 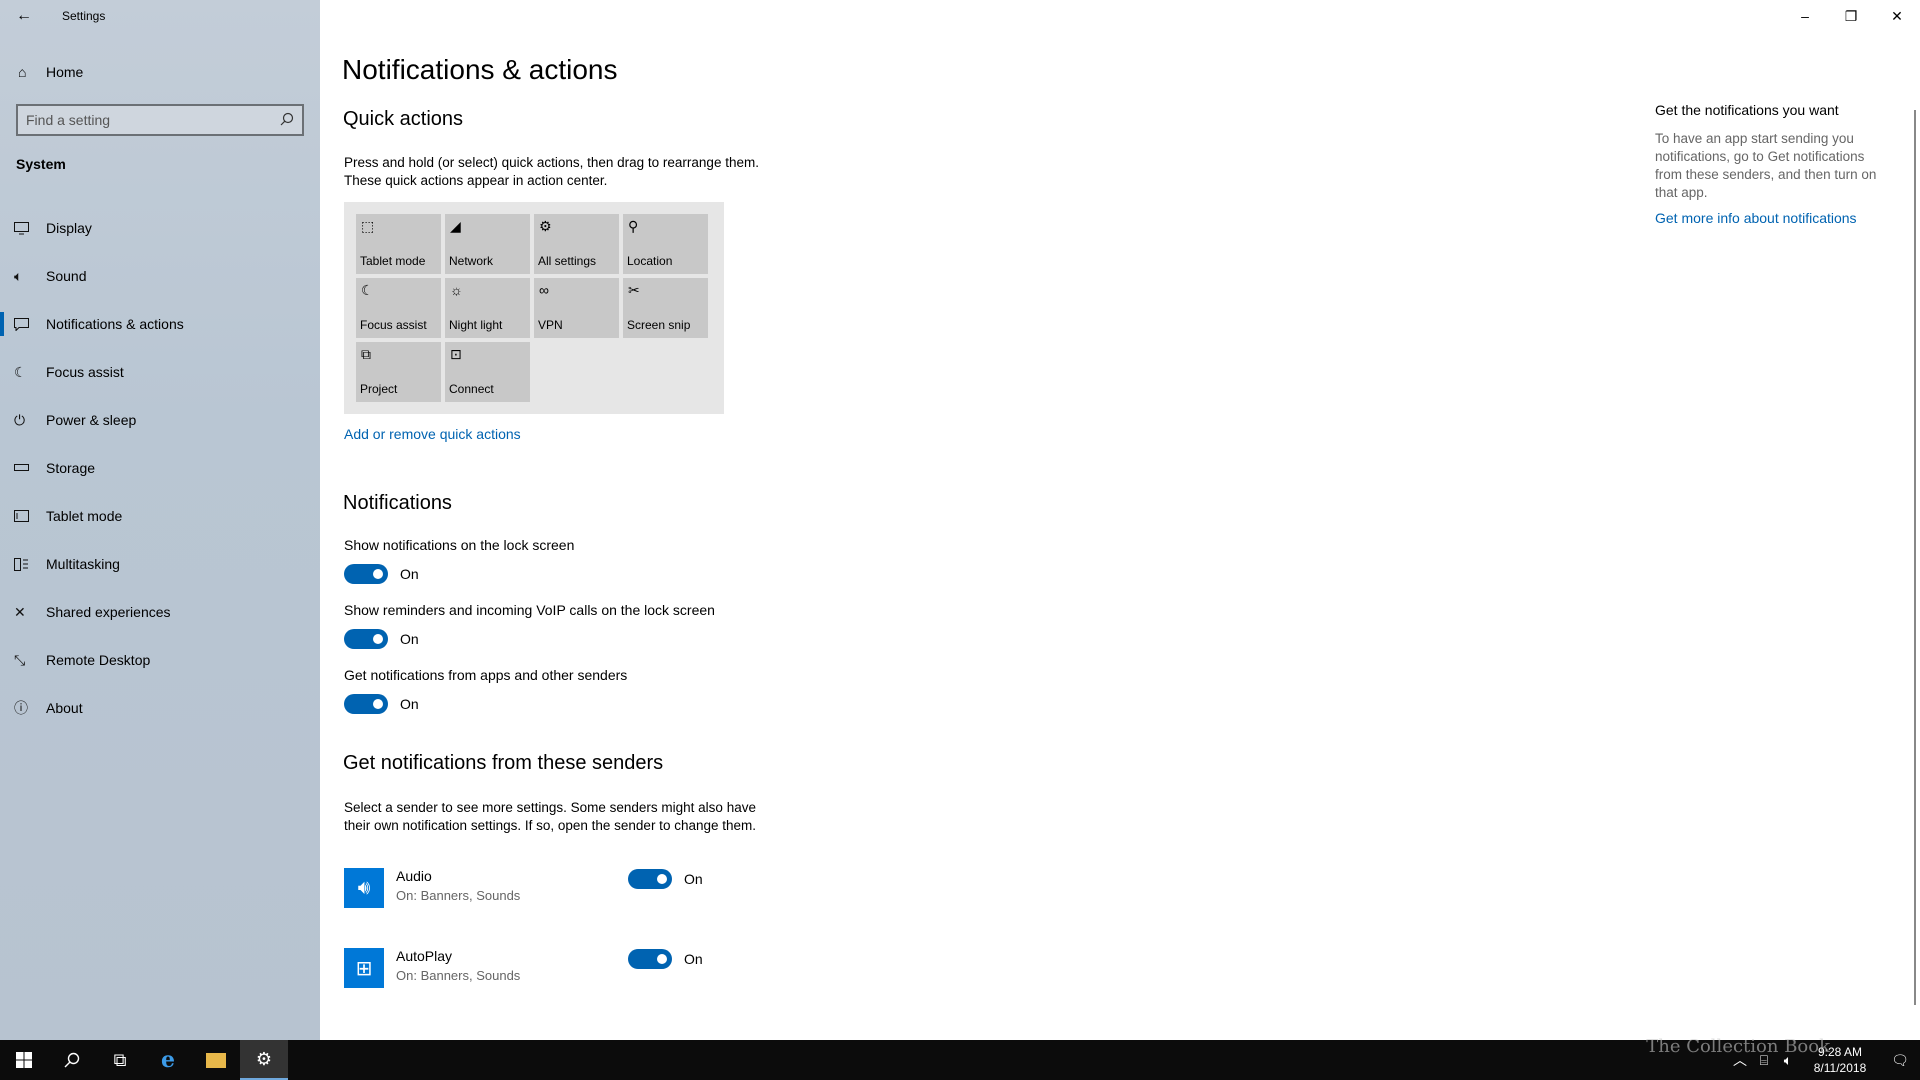 I want to click on more-info-link: Get more info about notifications, so click(x=1756, y=218).